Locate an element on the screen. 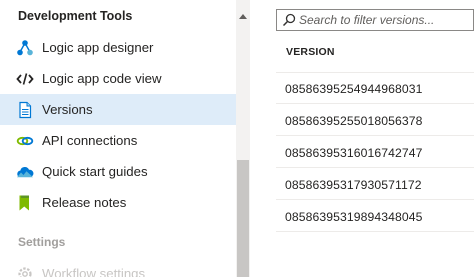 The image size is (474, 277). nav-item-quick-start-guides: Quick start guides is located at coordinates (118, 171).